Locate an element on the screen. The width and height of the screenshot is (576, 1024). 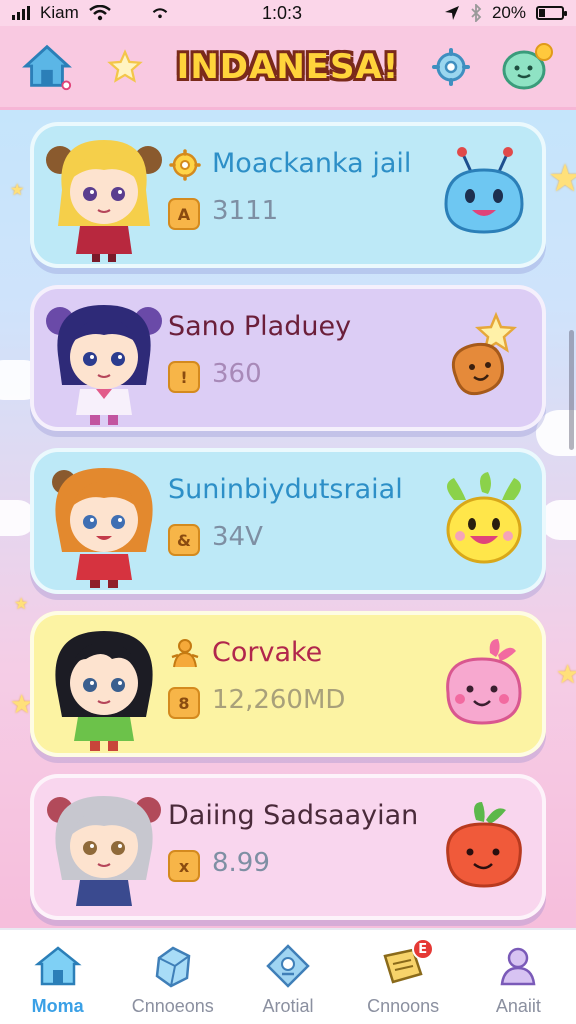
character-card: Daiing Sadsaayian x 8.99 is located at coordinates (288, 847).